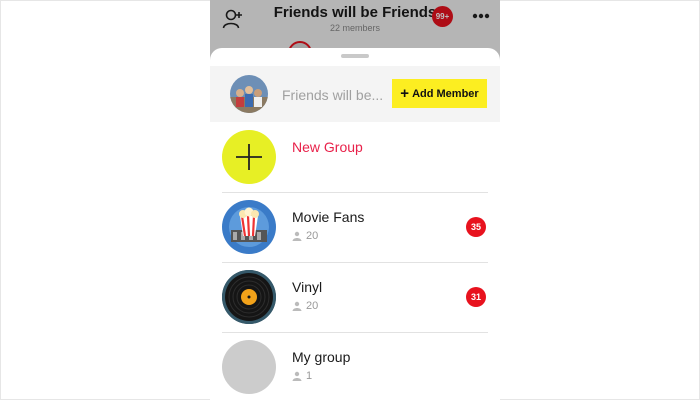 The image size is (700, 400). Describe the element at coordinates (355, 227) in the screenshot. I see `list-item: Movie Fans 20 35` at that location.